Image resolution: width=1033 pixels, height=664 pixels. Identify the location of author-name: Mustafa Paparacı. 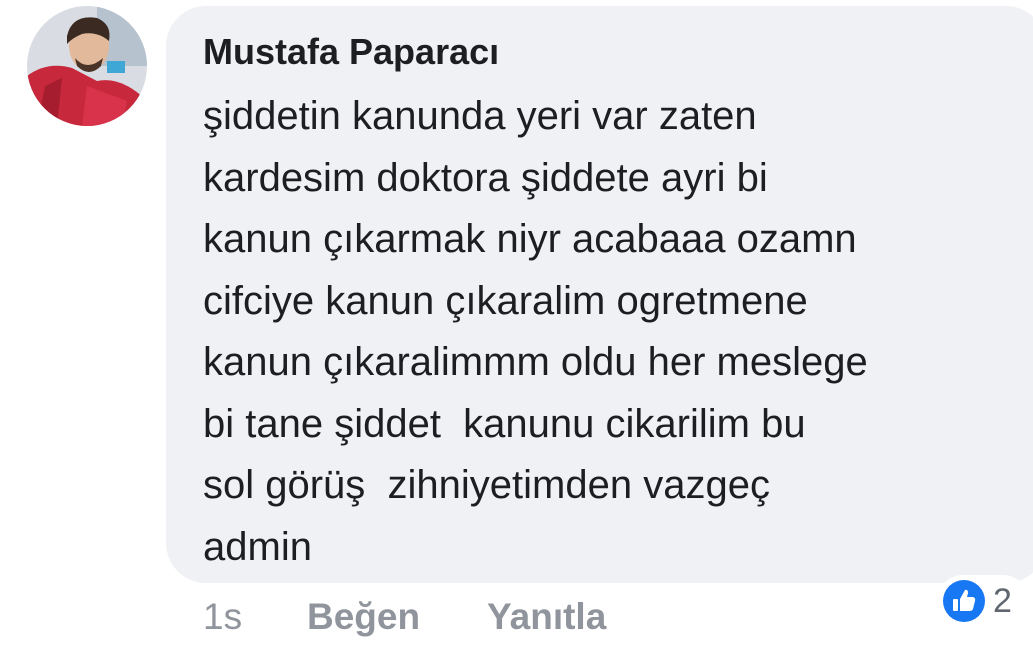
(351, 52).